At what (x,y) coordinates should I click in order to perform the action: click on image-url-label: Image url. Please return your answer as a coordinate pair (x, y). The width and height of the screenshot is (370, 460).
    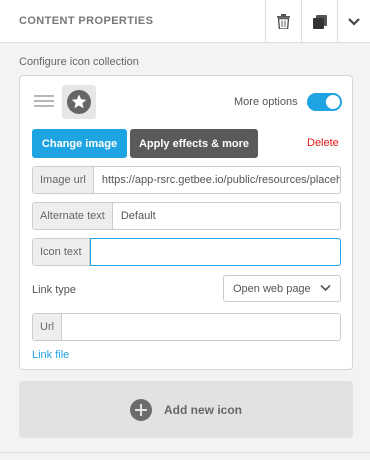
    Looking at the image, I should click on (63, 180).